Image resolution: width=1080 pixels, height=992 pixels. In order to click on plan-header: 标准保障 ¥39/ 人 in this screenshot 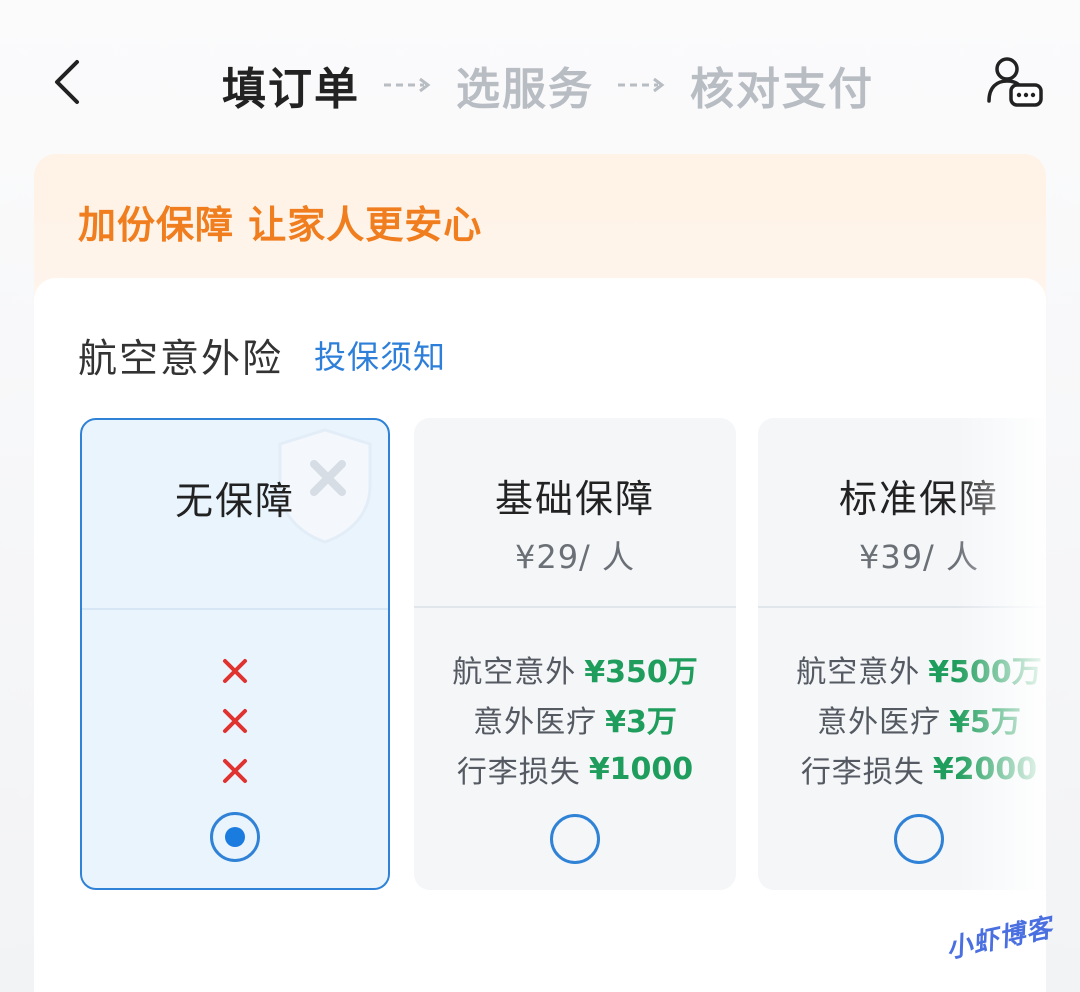, I will do `click(902, 512)`.